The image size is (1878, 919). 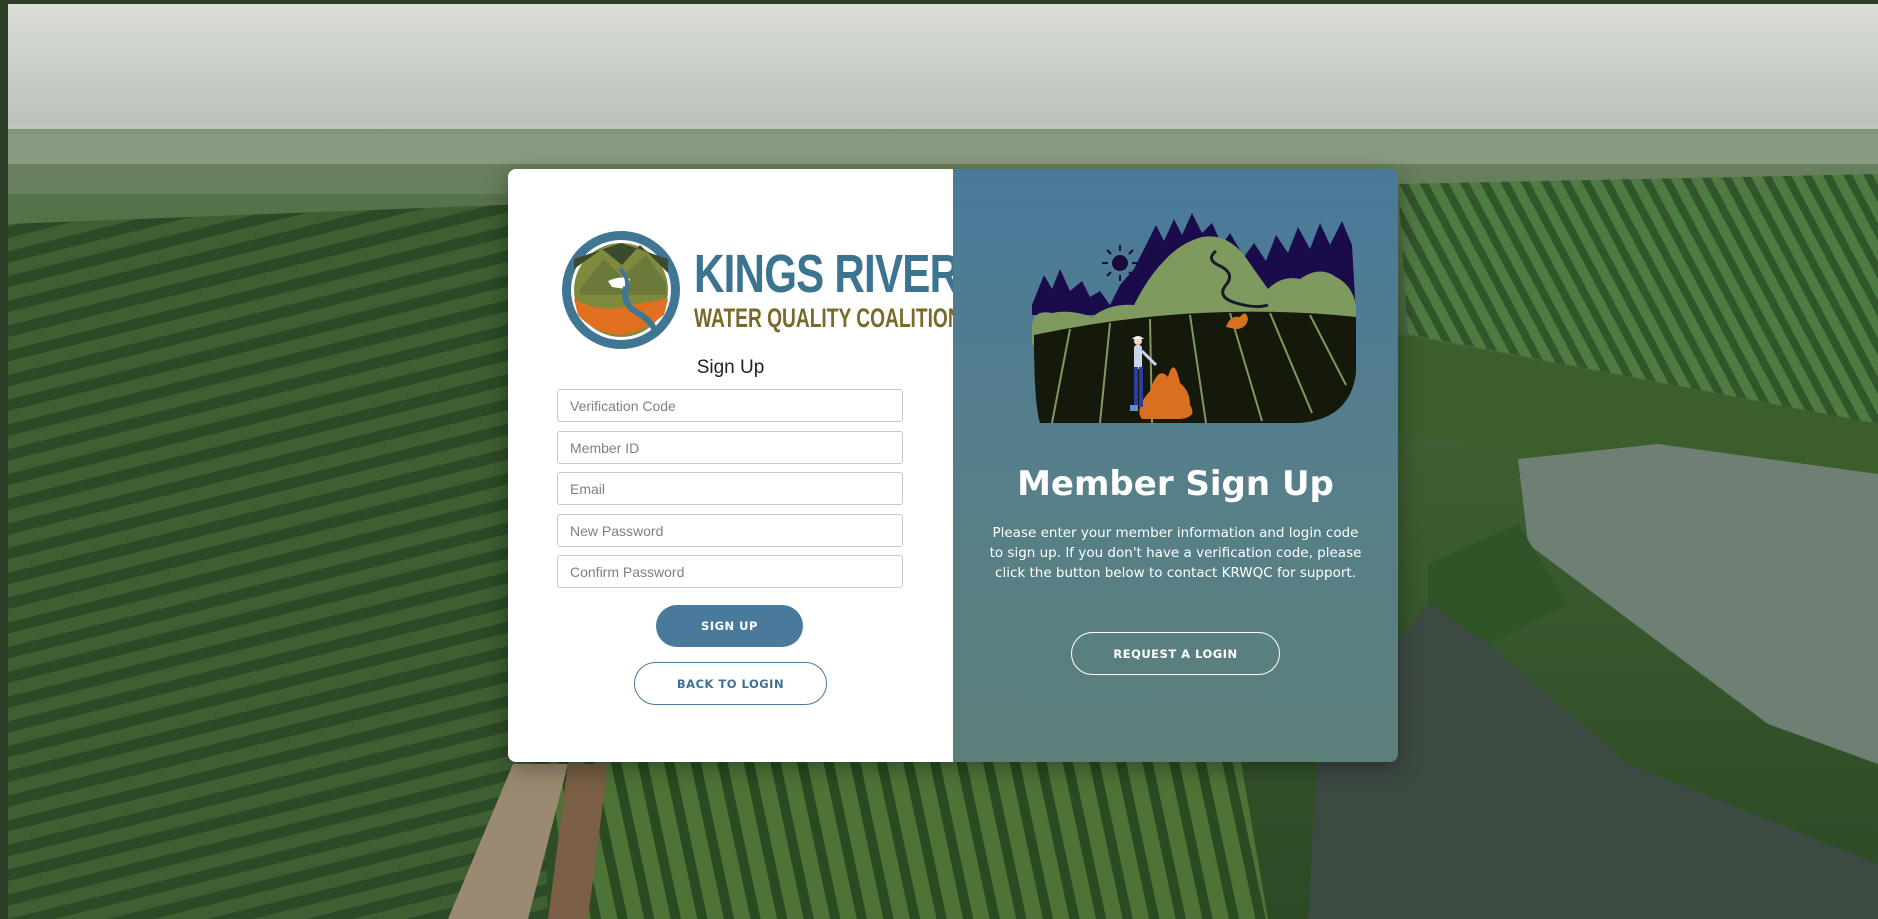 I want to click on back-to-login-button: BACK TO LOGIN, so click(x=730, y=683).